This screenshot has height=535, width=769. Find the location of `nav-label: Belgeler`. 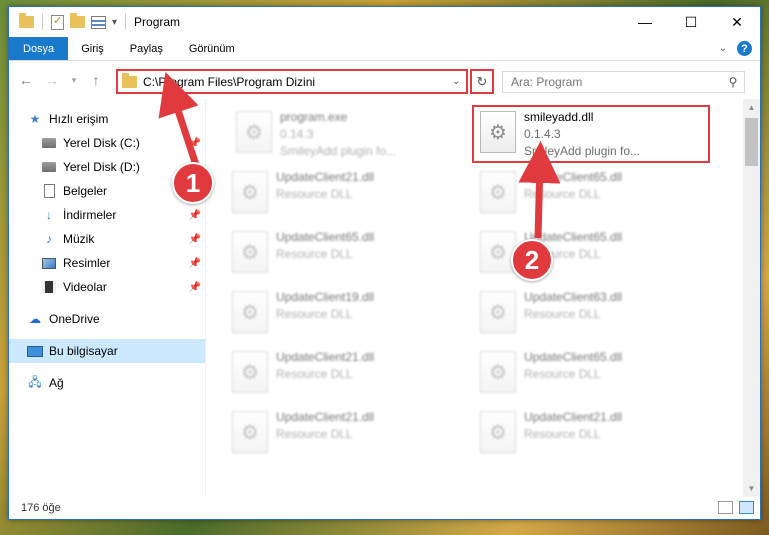

nav-label: Belgeler is located at coordinates (85, 191).